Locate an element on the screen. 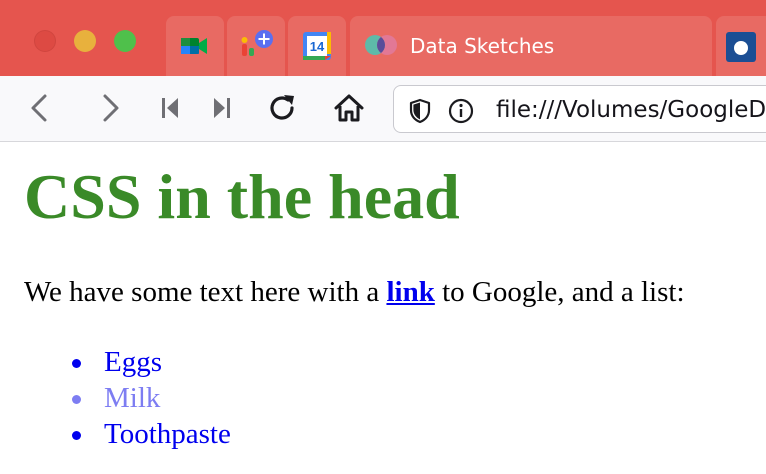 Image resolution: width=766 pixels, height=474 pixels. list-item-label: Toothpaste is located at coordinates (167, 434).